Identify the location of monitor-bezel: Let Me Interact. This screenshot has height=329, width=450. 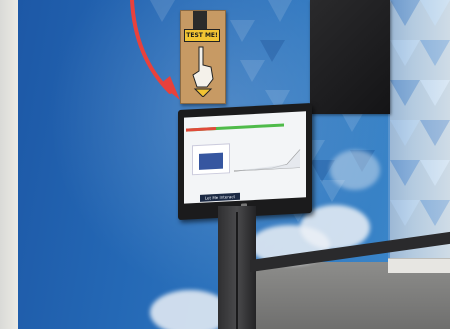
(245, 161).